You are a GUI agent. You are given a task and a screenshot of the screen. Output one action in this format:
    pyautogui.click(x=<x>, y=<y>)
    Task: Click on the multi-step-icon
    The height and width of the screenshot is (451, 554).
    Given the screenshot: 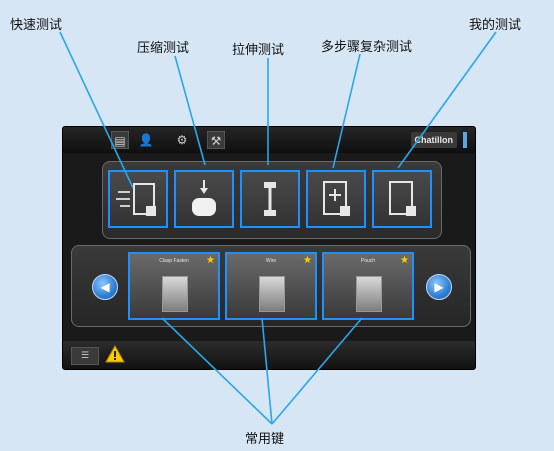 What is the action you would take?
    pyautogui.click(x=336, y=198)
    